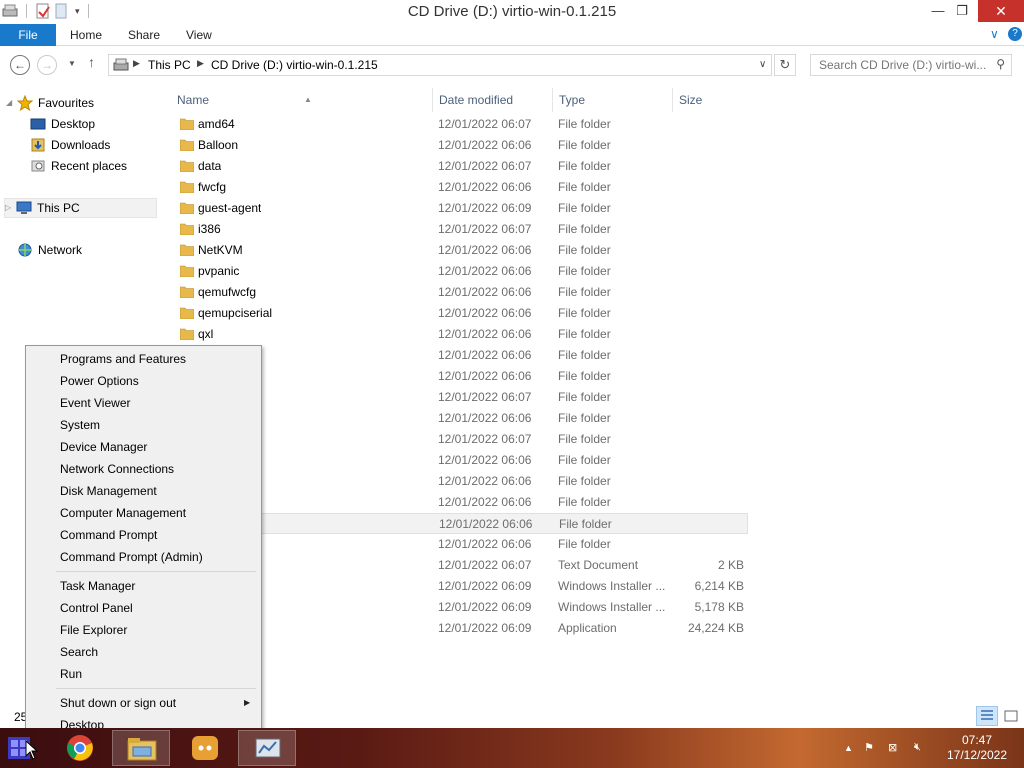 The height and width of the screenshot is (768, 1024). I want to click on file-name: Balloon, so click(218, 145).